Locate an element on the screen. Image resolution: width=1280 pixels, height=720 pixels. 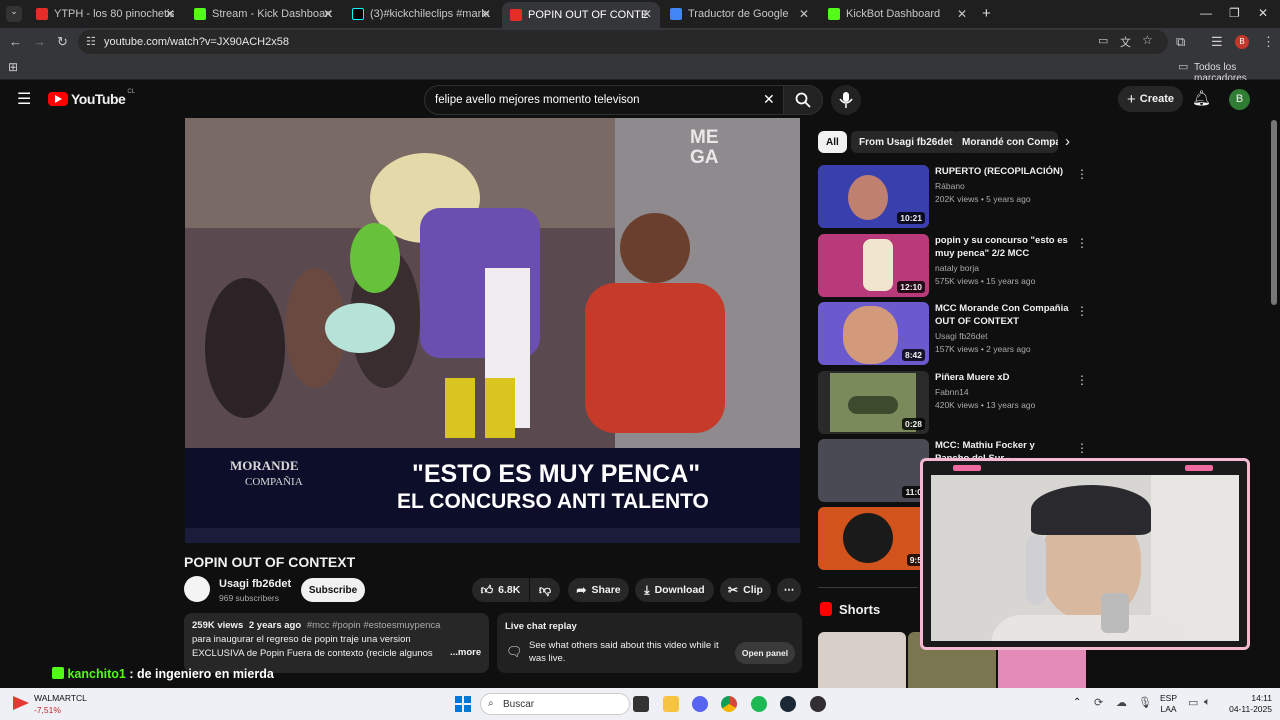
video-thumbnail: 11:0 is located at coordinates (873, 470).